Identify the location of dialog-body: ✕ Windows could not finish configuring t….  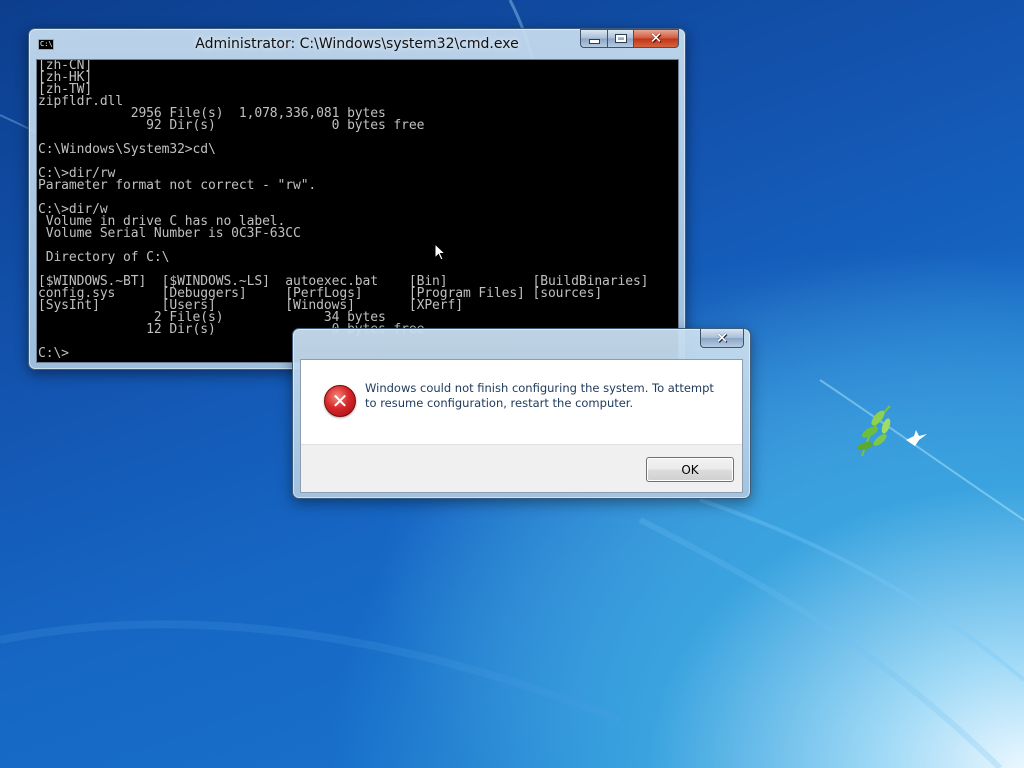
(521, 426).